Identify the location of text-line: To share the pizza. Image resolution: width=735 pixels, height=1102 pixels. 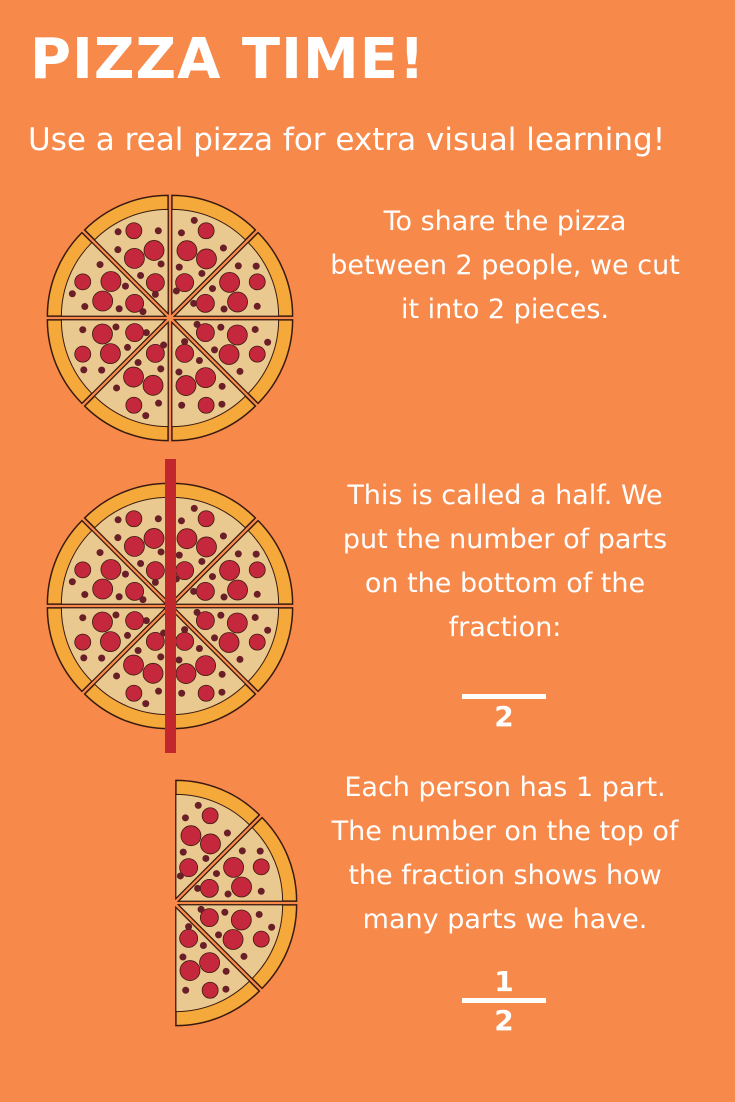
(505, 221).